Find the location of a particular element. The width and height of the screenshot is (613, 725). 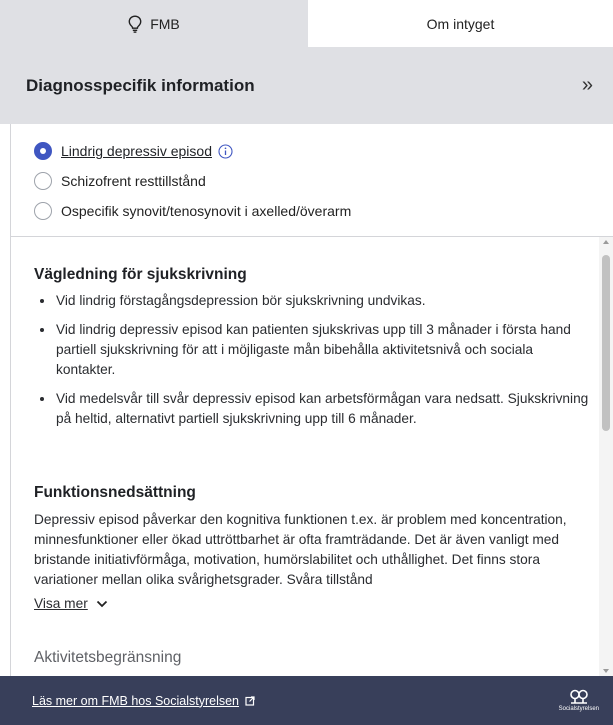

tab-fmb: FMB is located at coordinates (154, 23).